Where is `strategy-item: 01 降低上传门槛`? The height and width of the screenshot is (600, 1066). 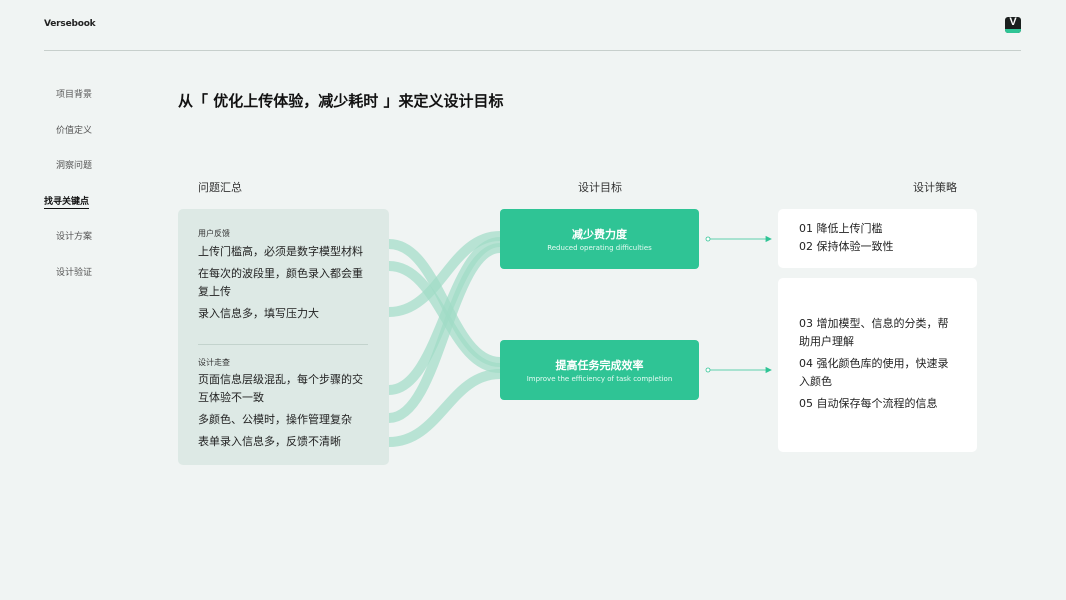 strategy-item: 01 降低上传门槛 is located at coordinates (841, 228).